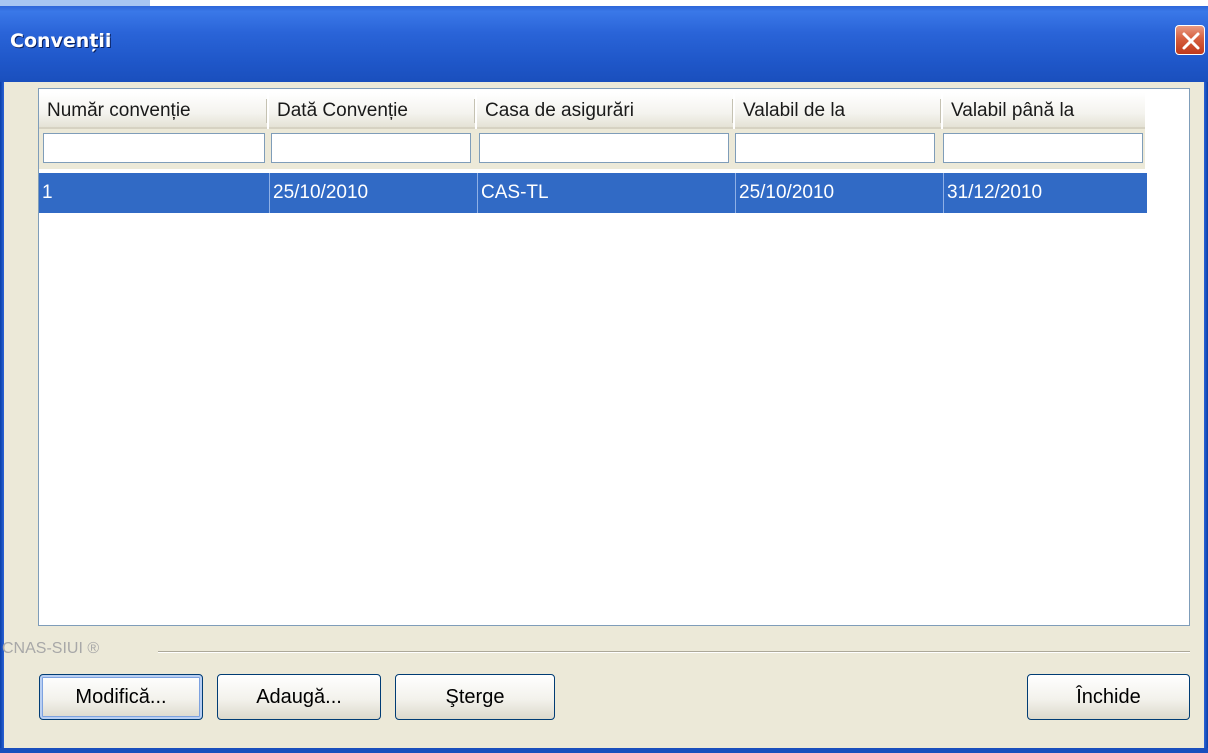  I want to click on top-strip, so click(604, 3).